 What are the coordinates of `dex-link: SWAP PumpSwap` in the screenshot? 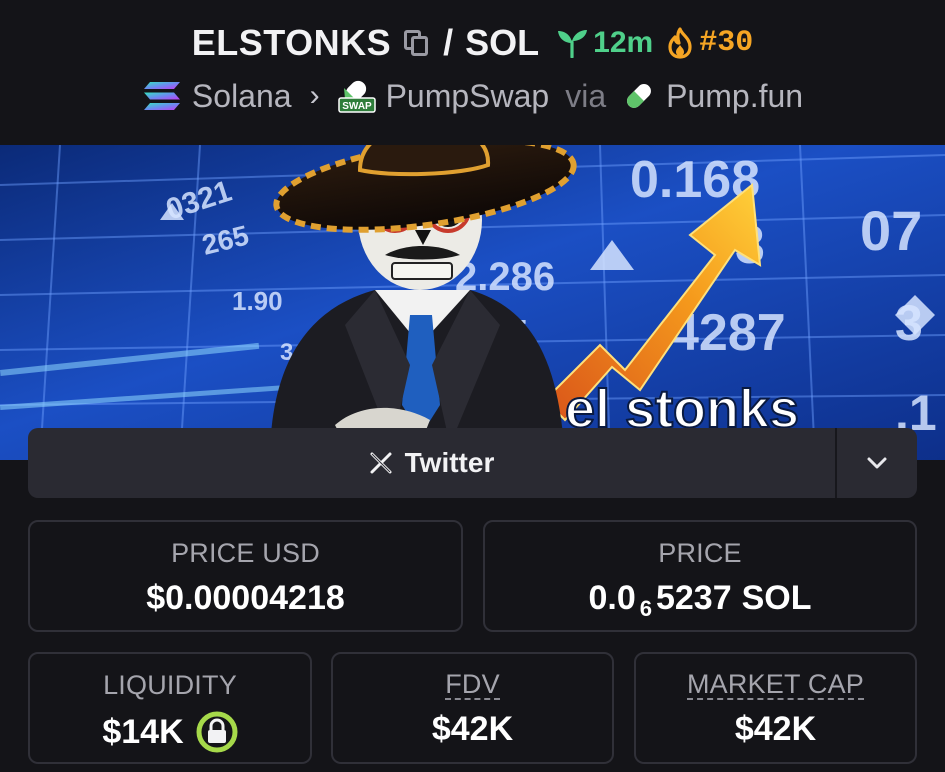 It's located at (443, 96).